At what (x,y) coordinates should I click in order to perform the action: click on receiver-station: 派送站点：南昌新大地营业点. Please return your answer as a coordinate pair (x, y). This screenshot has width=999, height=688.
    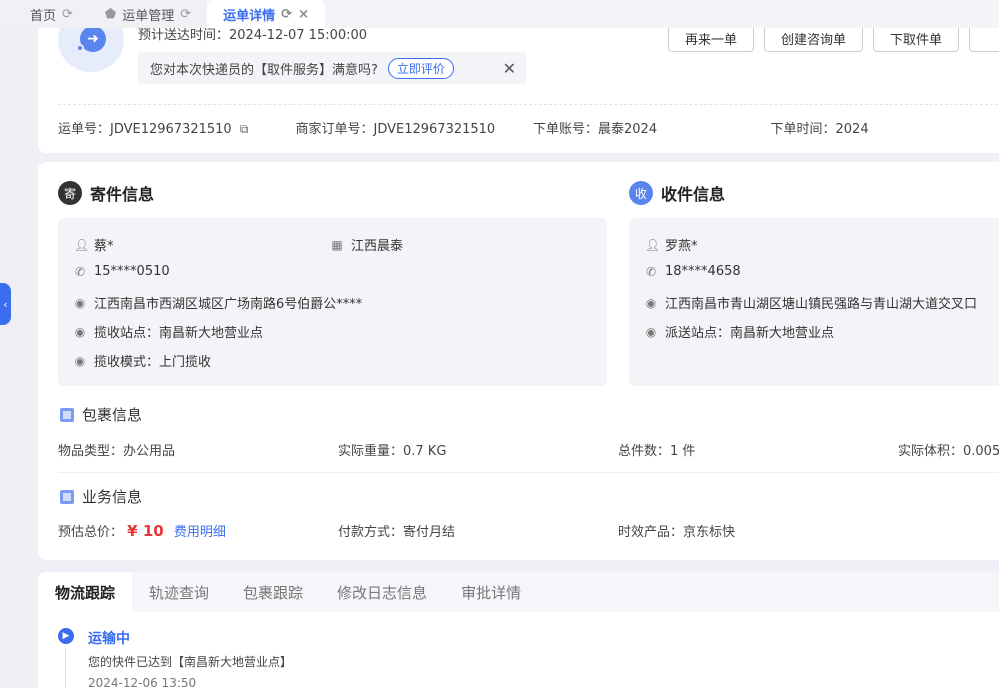
    Looking at the image, I should click on (750, 333).